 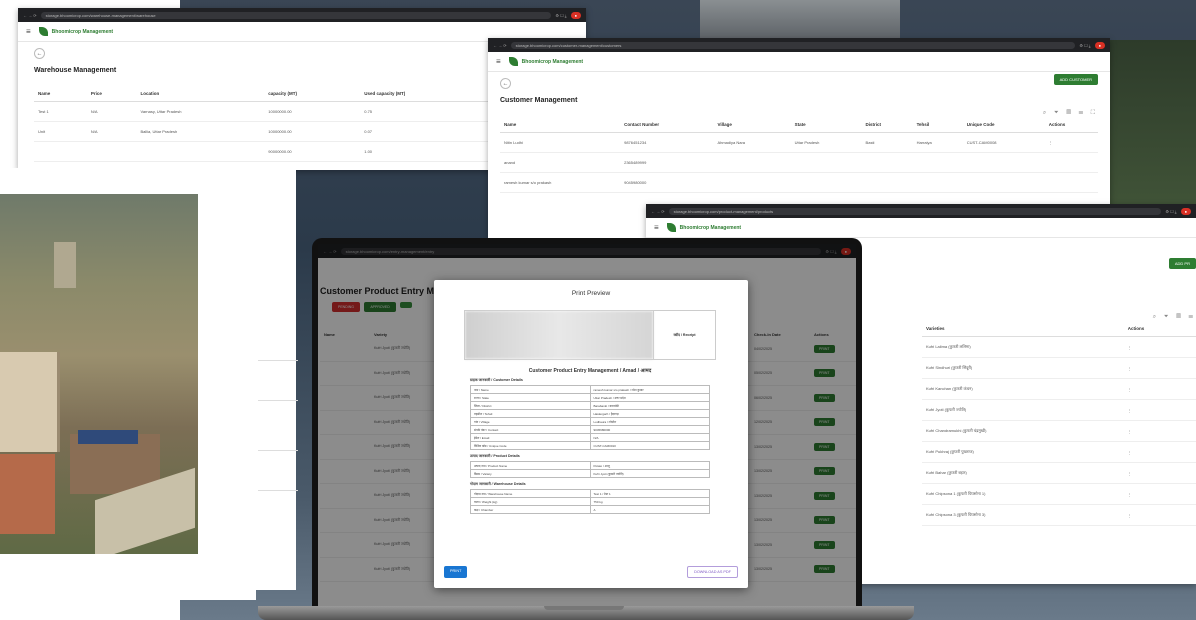 What do you see at coordinates (530, 509) in the screenshot?
I see `detail-label: कक्ष / Chamber` at bounding box center [530, 509].